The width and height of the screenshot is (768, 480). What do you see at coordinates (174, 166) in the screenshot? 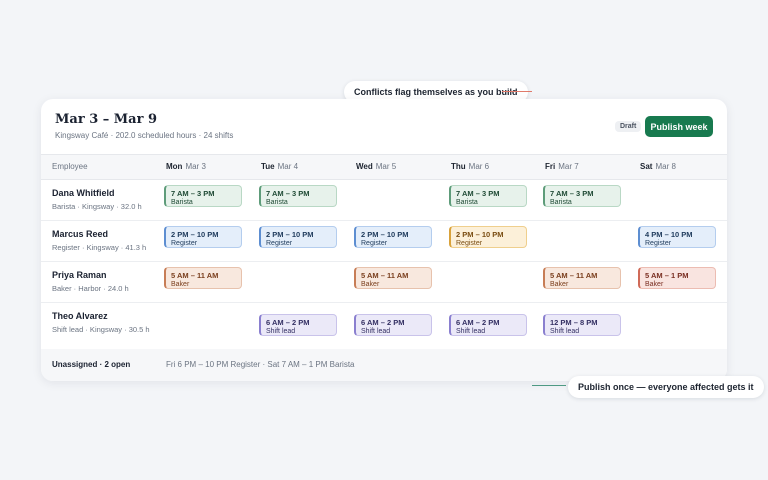
I see `day-name: Mon` at bounding box center [174, 166].